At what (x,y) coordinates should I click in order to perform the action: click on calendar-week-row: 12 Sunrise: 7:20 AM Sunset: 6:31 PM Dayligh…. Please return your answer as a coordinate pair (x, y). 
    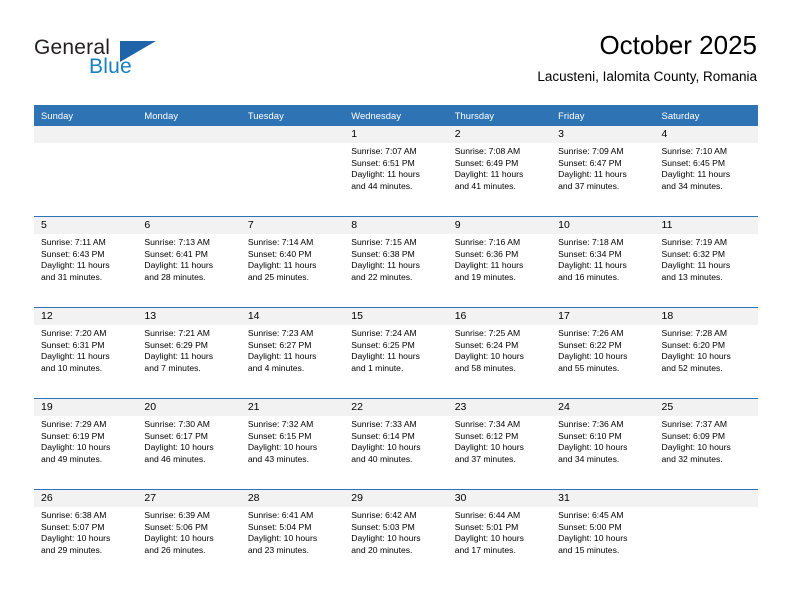
    Looking at the image, I should click on (396, 353).